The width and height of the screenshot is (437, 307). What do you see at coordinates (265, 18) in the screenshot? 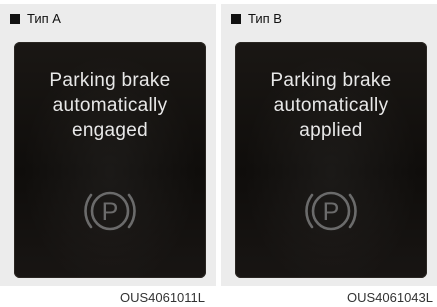
I see `type-label: Тип B` at bounding box center [265, 18].